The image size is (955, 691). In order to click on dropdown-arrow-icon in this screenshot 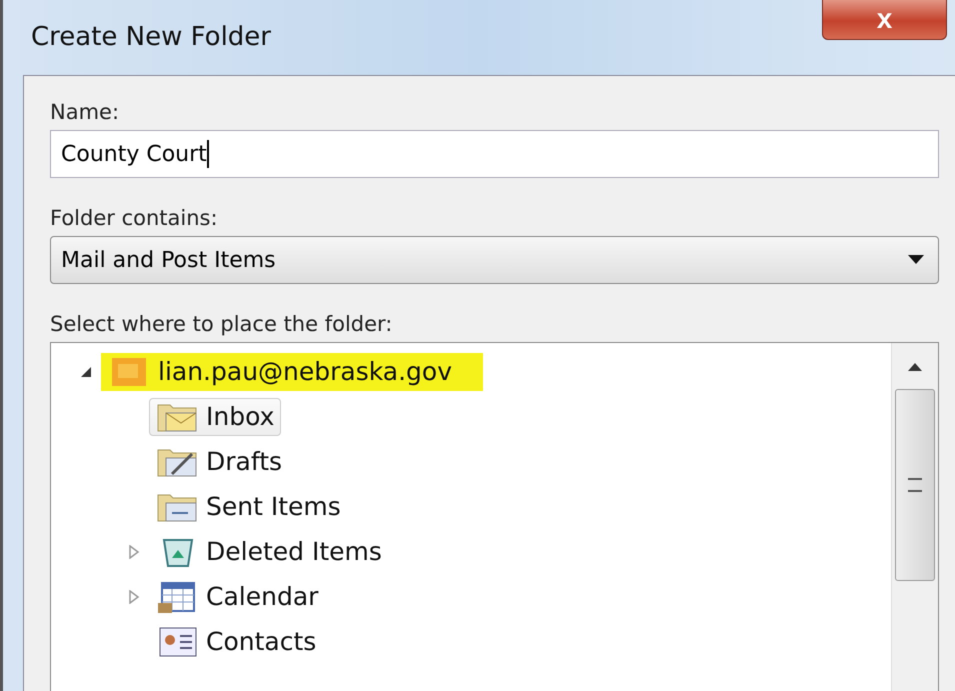, I will do `click(916, 260)`.